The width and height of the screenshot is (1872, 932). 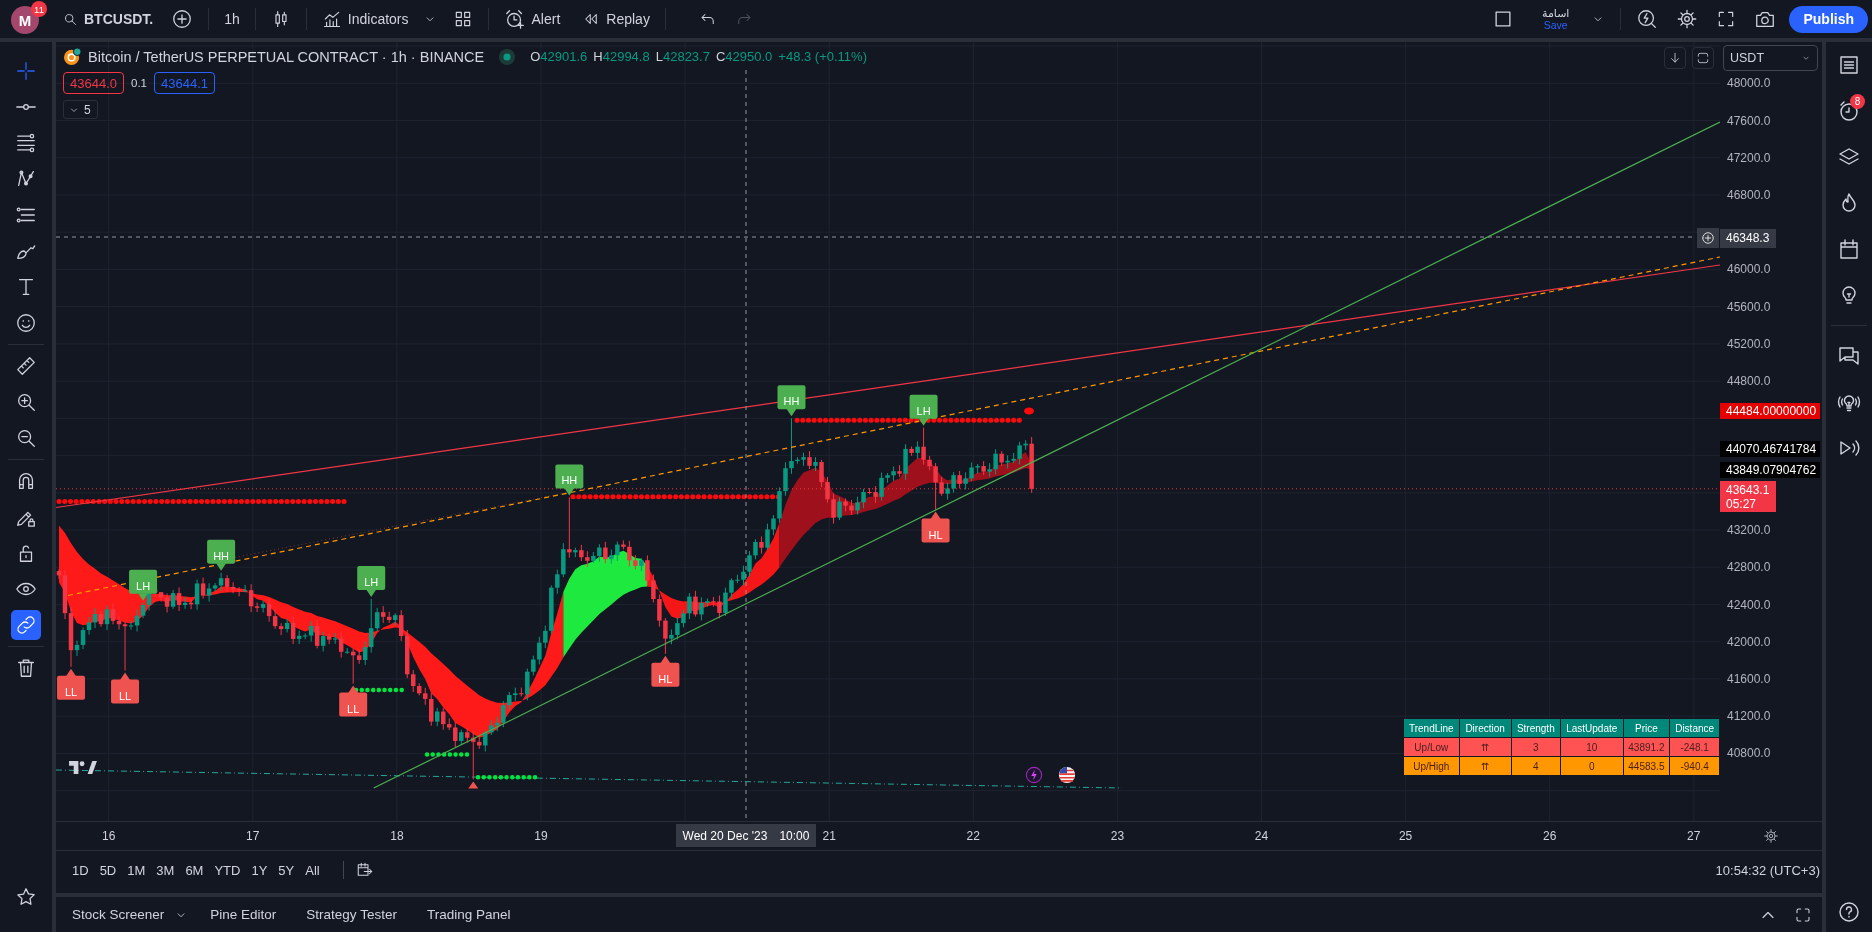 What do you see at coordinates (243, 914) in the screenshot?
I see `panel-tab: Pine Editor` at bounding box center [243, 914].